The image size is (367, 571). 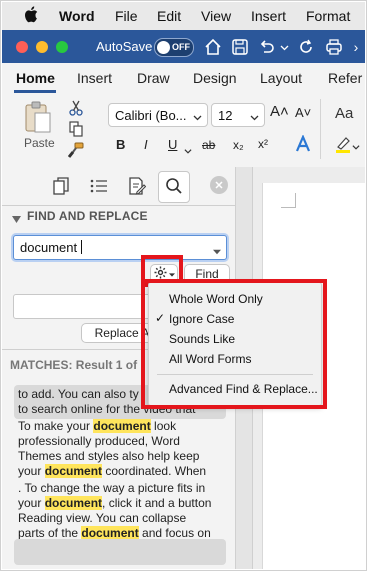 What do you see at coordinates (120, 247) in the screenshot?
I see `search-input: document` at bounding box center [120, 247].